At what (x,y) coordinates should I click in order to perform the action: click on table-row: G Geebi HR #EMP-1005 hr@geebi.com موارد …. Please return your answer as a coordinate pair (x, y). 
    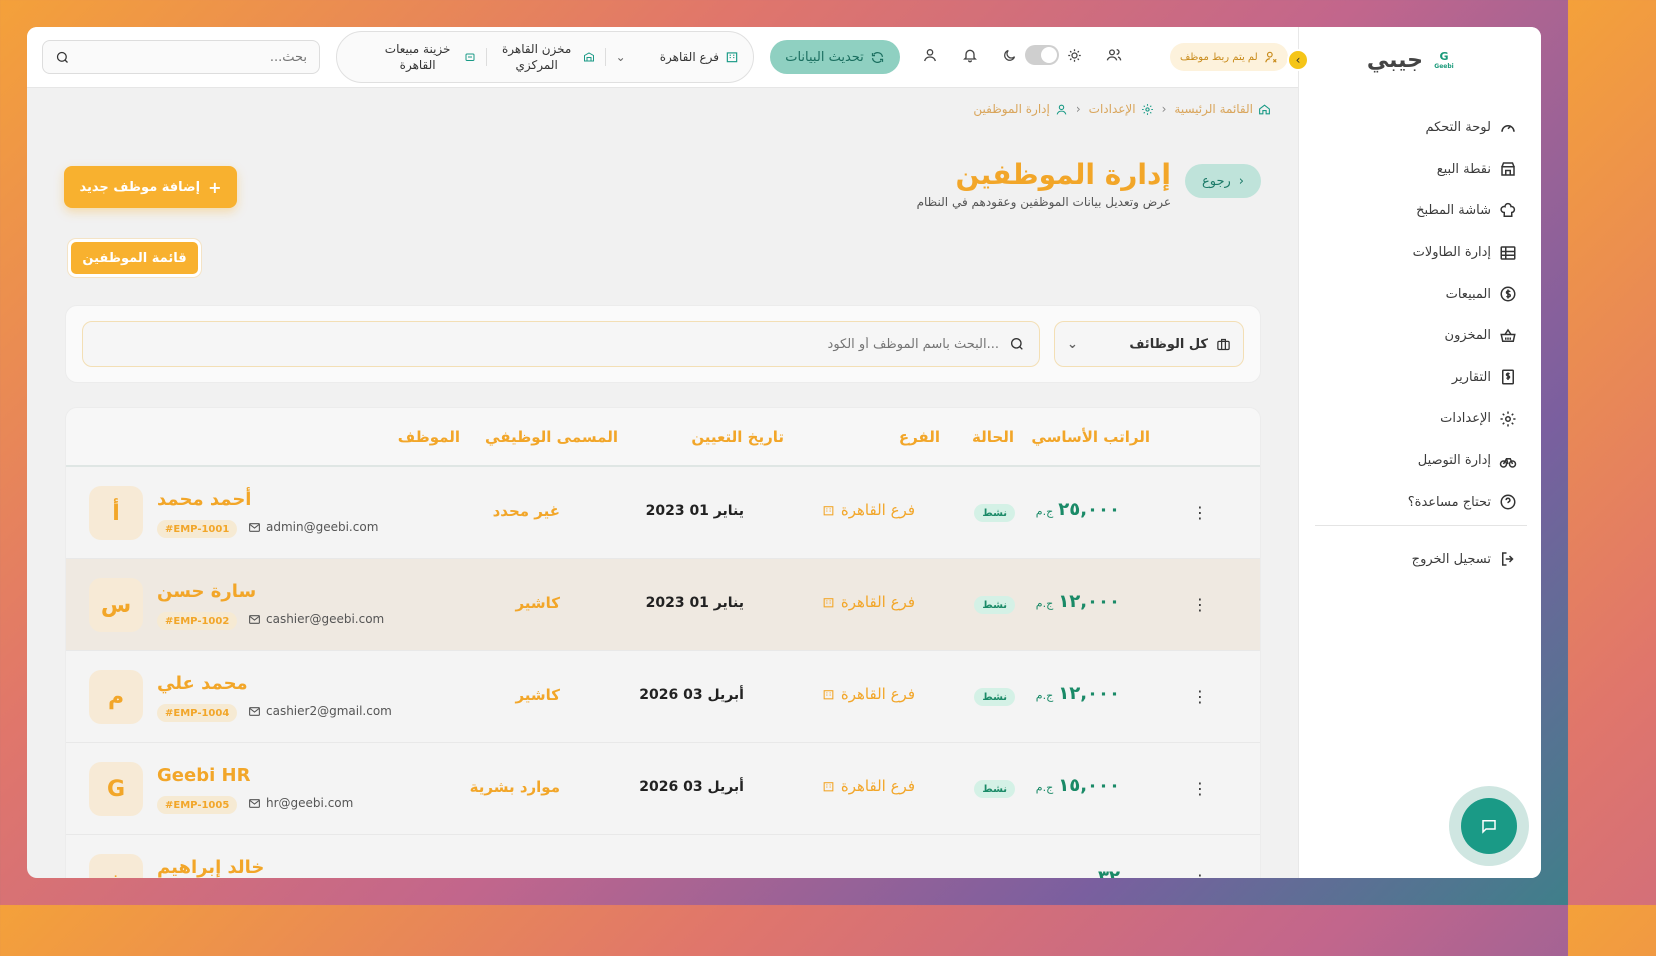
    Looking at the image, I should click on (663, 789).